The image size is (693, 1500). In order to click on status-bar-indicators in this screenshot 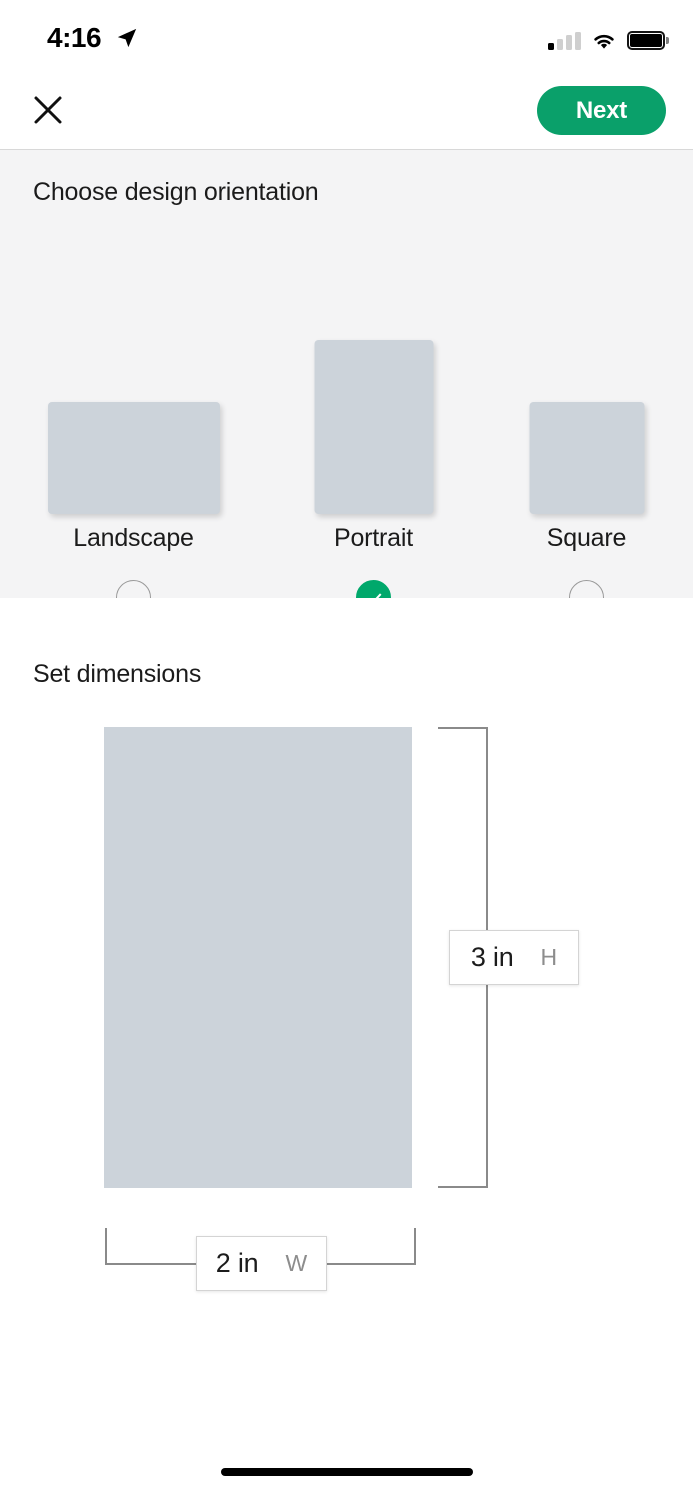, I will do `click(608, 38)`.